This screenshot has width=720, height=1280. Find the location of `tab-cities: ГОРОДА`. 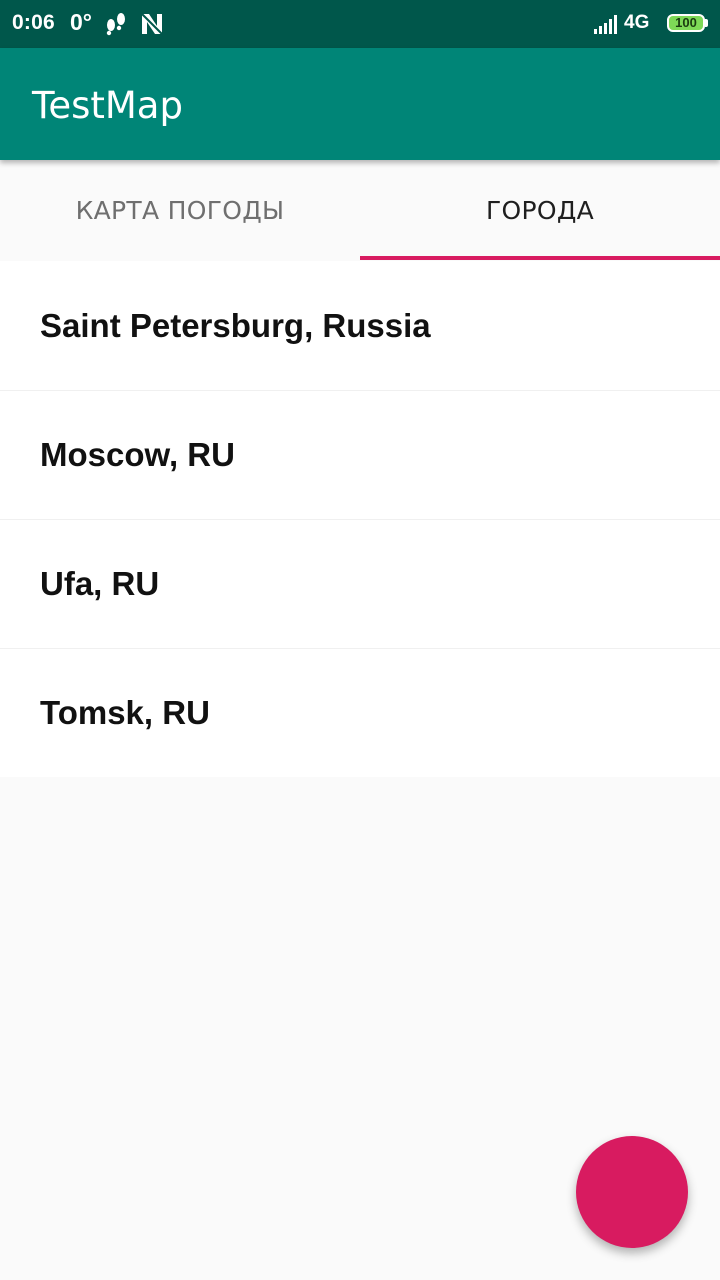

tab-cities: ГОРОДА is located at coordinates (540, 210).